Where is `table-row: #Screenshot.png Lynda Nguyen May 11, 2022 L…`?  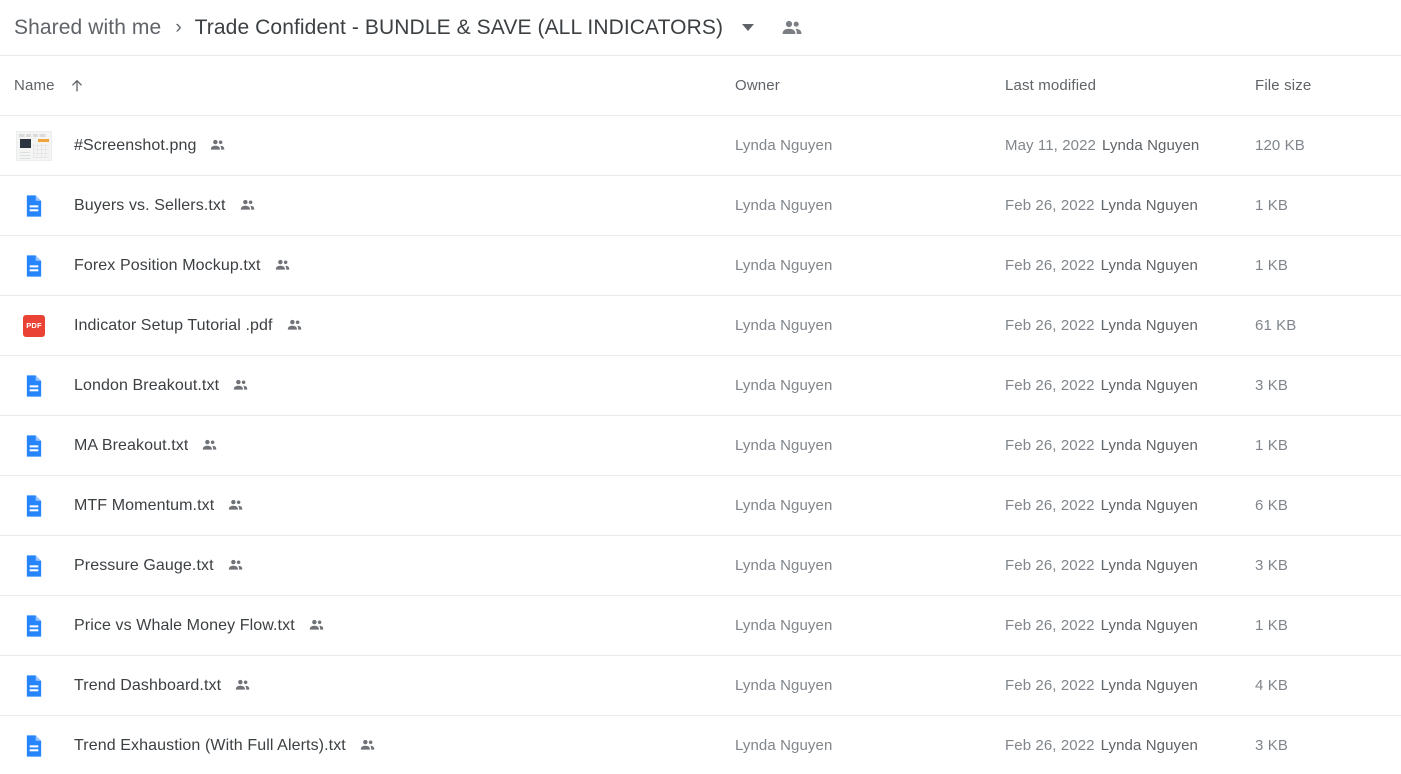 table-row: #Screenshot.png Lynda Nguyen May 11, 2022 L… is located at coordinates (700, 146).